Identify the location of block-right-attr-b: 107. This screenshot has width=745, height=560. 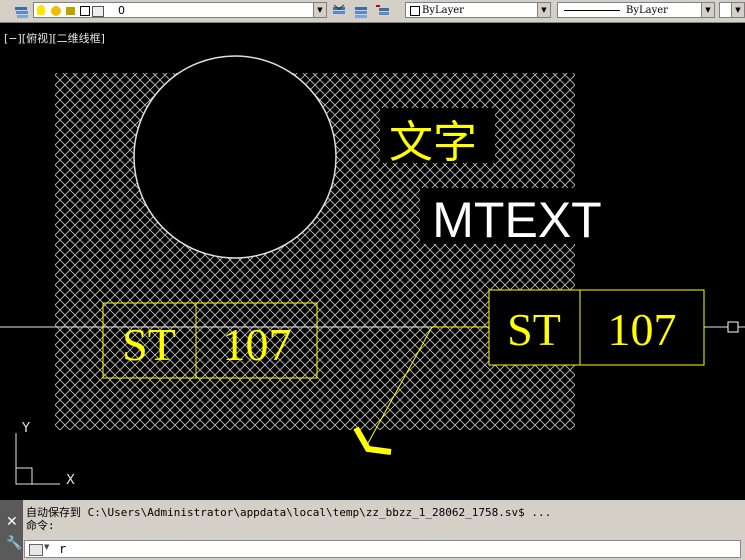
(642, 329).